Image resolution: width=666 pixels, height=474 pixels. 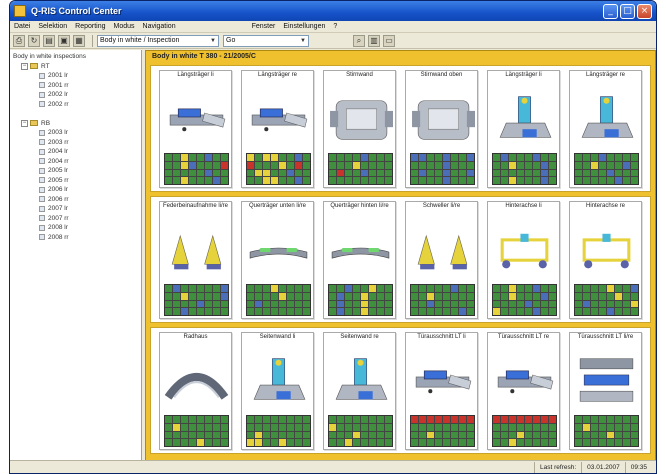 I want to click on minimize-button: _, so click(x=610, y=11).